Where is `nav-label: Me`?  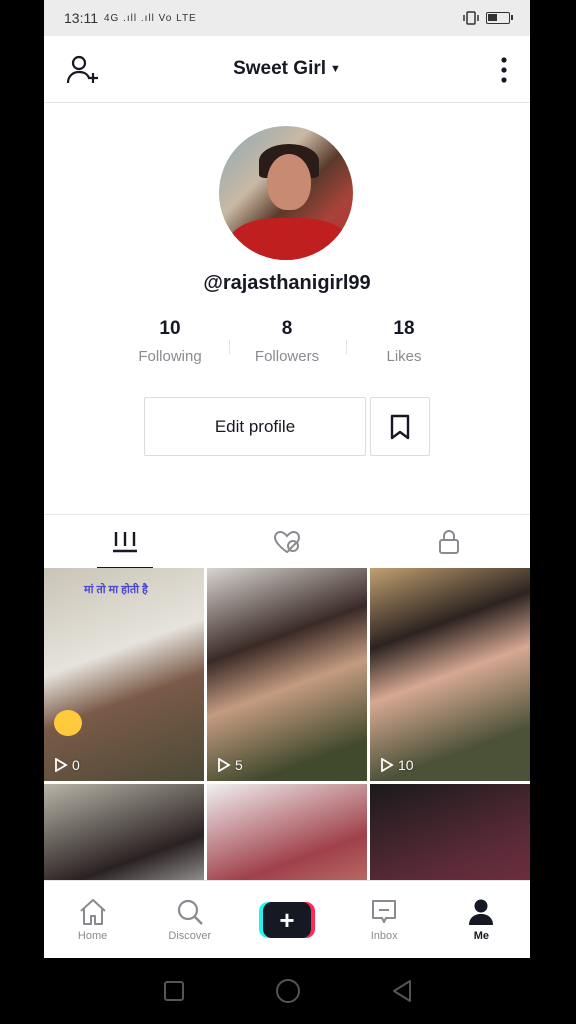 nav-label: Me is located at coordinates (481, 936).